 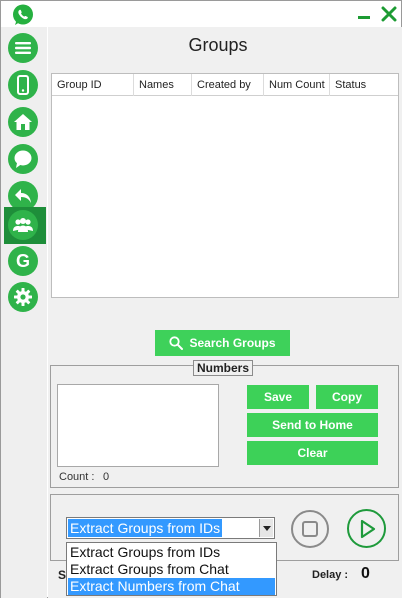 I want to click on delay-value: 0, so click(x=365, y=573).